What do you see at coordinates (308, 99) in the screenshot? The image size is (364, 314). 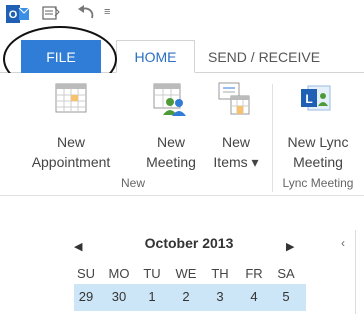 I see `svg-text: L` at bounding box center [308, 99].